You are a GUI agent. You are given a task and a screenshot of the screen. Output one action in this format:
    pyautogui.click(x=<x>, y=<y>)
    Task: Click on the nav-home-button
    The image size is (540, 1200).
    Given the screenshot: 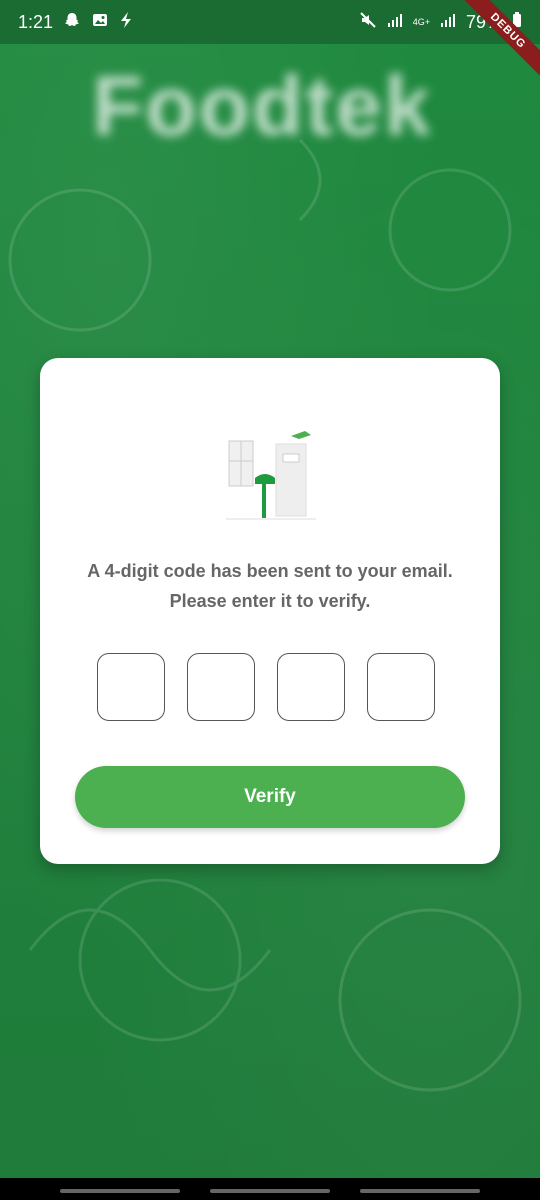 What is the action you would take?
    pyautogui.click(x=270, y=1191)
    